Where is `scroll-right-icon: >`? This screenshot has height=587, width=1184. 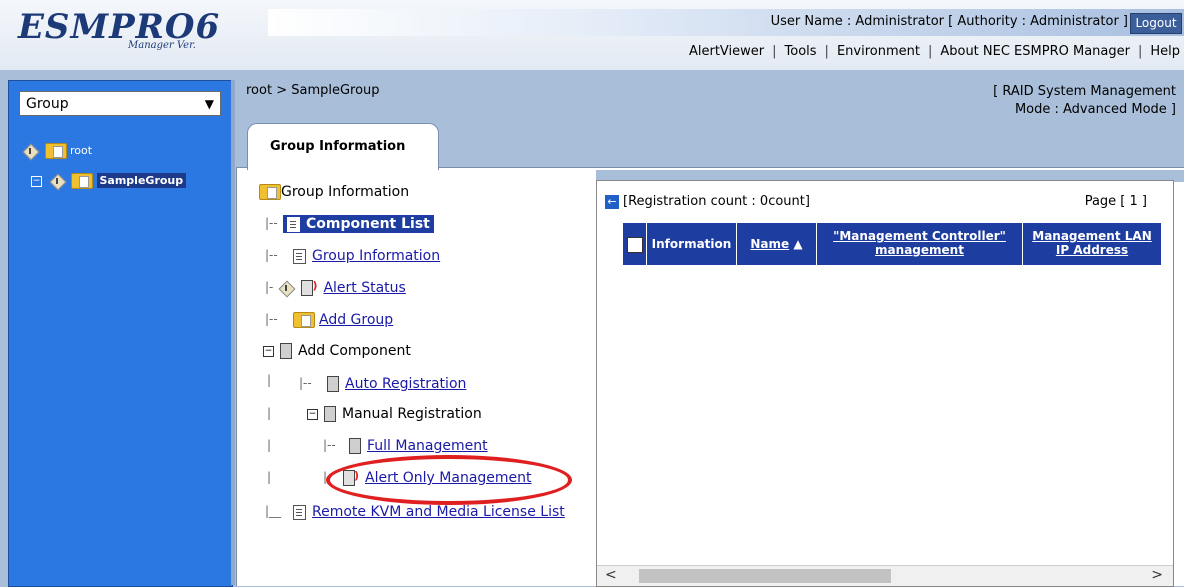 scroll-right-icon: > is located at coordinates (1157, 575).